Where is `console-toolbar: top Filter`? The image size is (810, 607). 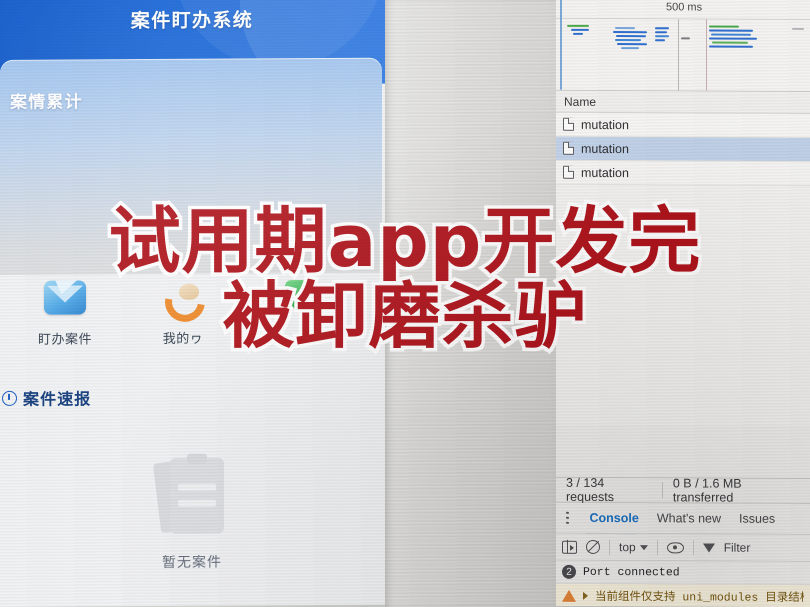
console-toolbar: top Filter is located at coordinates (683, 547).